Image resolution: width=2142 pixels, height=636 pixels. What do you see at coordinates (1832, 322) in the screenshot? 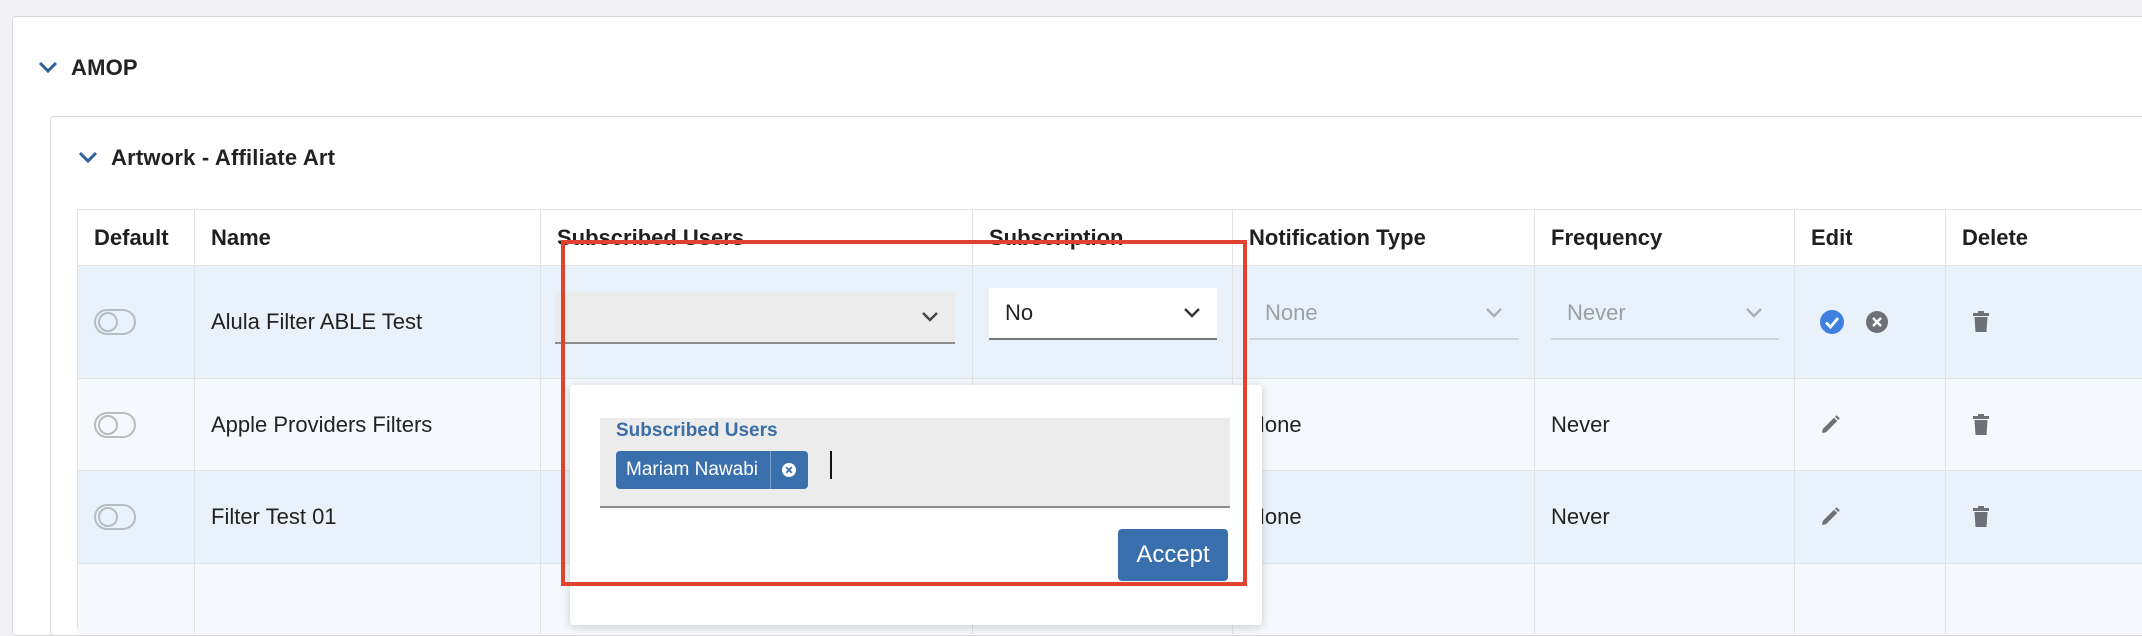
I see `check-circle-icon` at bounding box center [1832, 322].